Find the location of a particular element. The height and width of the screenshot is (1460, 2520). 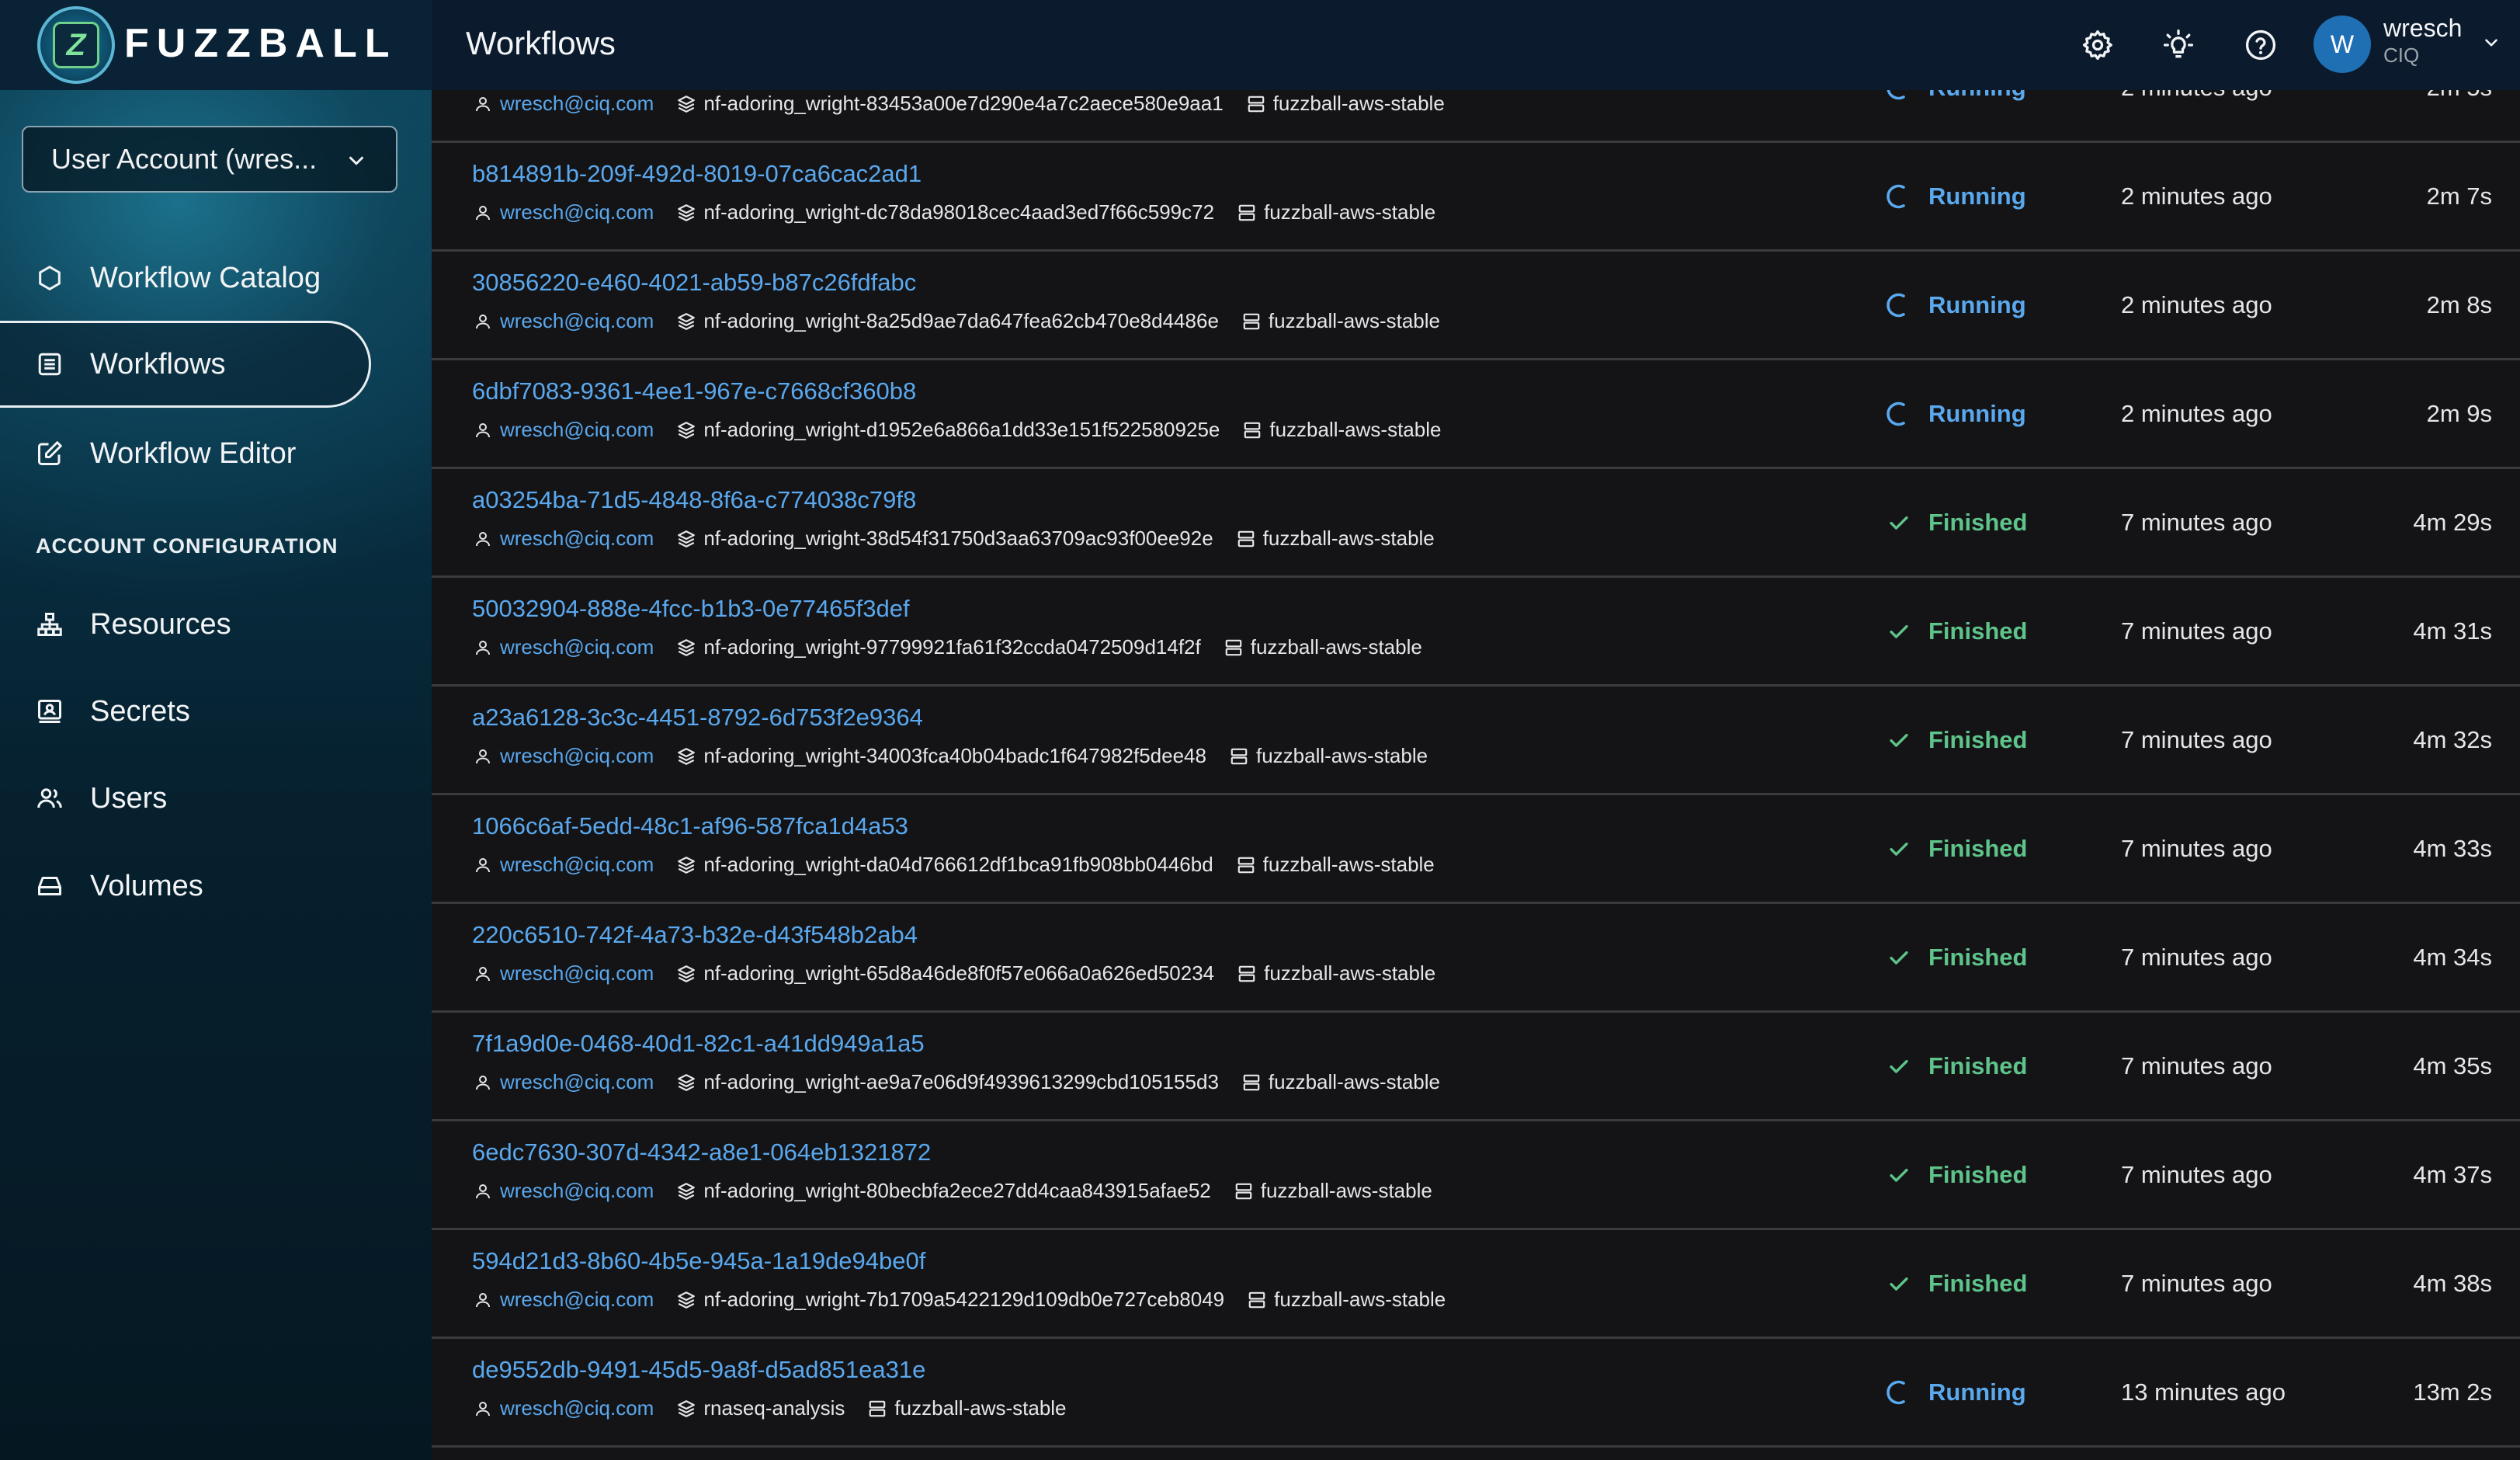

started-ago: 2 minutes ago is located at coordinates (2196, 413).